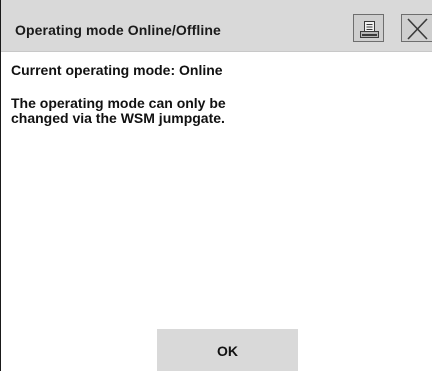 This screenshot has width=432, height=372. What do you see at coordinates (117, 70) in the screenshot?
I see `current-mode-text: Current operating mode: Online` at bounding box center [117, 70].